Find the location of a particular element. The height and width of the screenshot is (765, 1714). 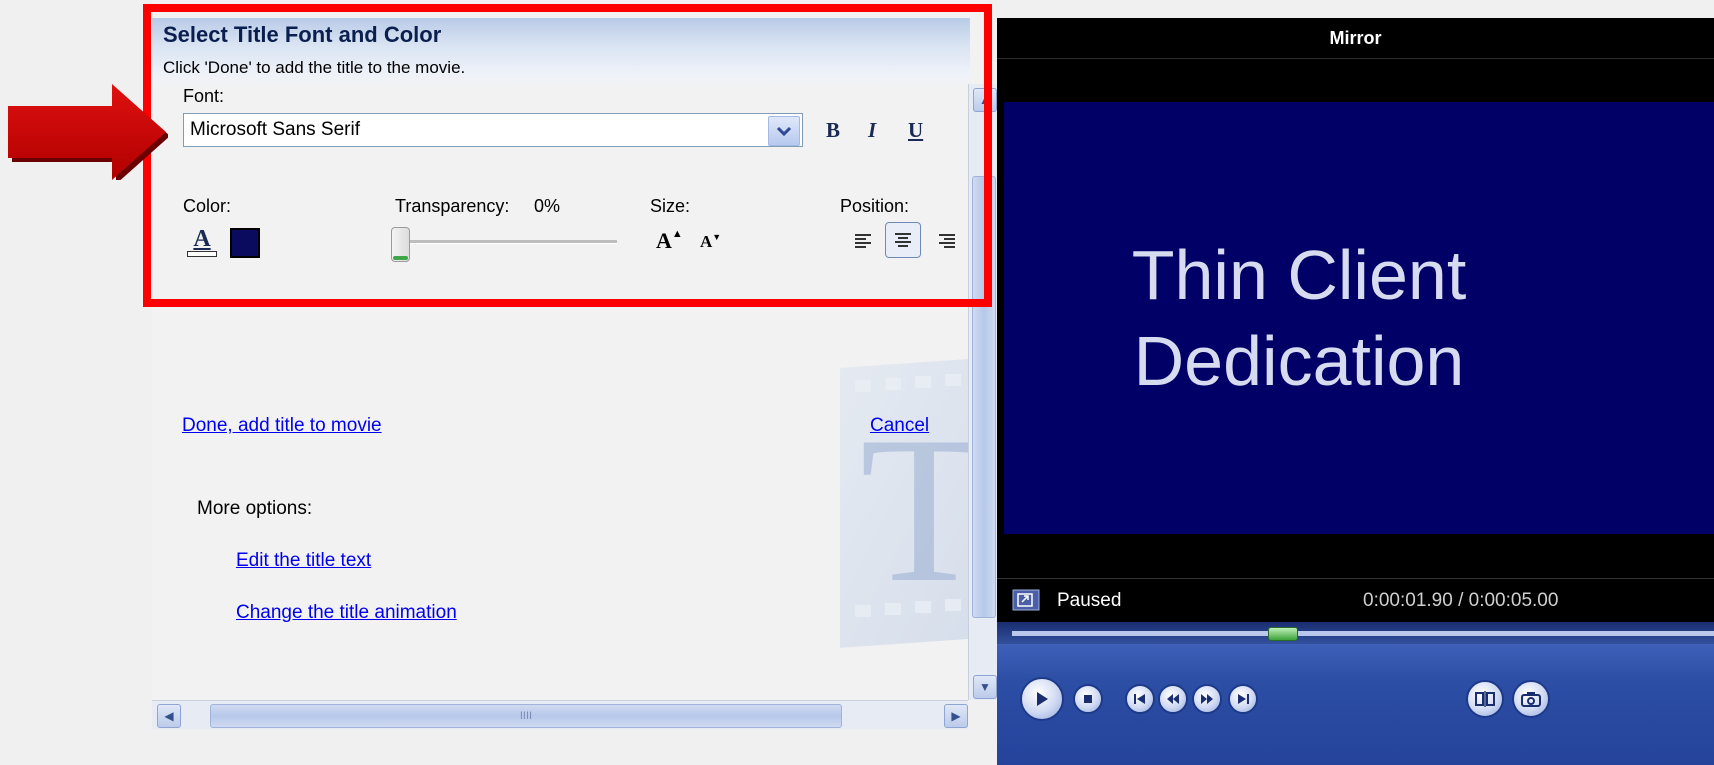

video-title-line1: Thin Client is located at coordinates (1299, 275).